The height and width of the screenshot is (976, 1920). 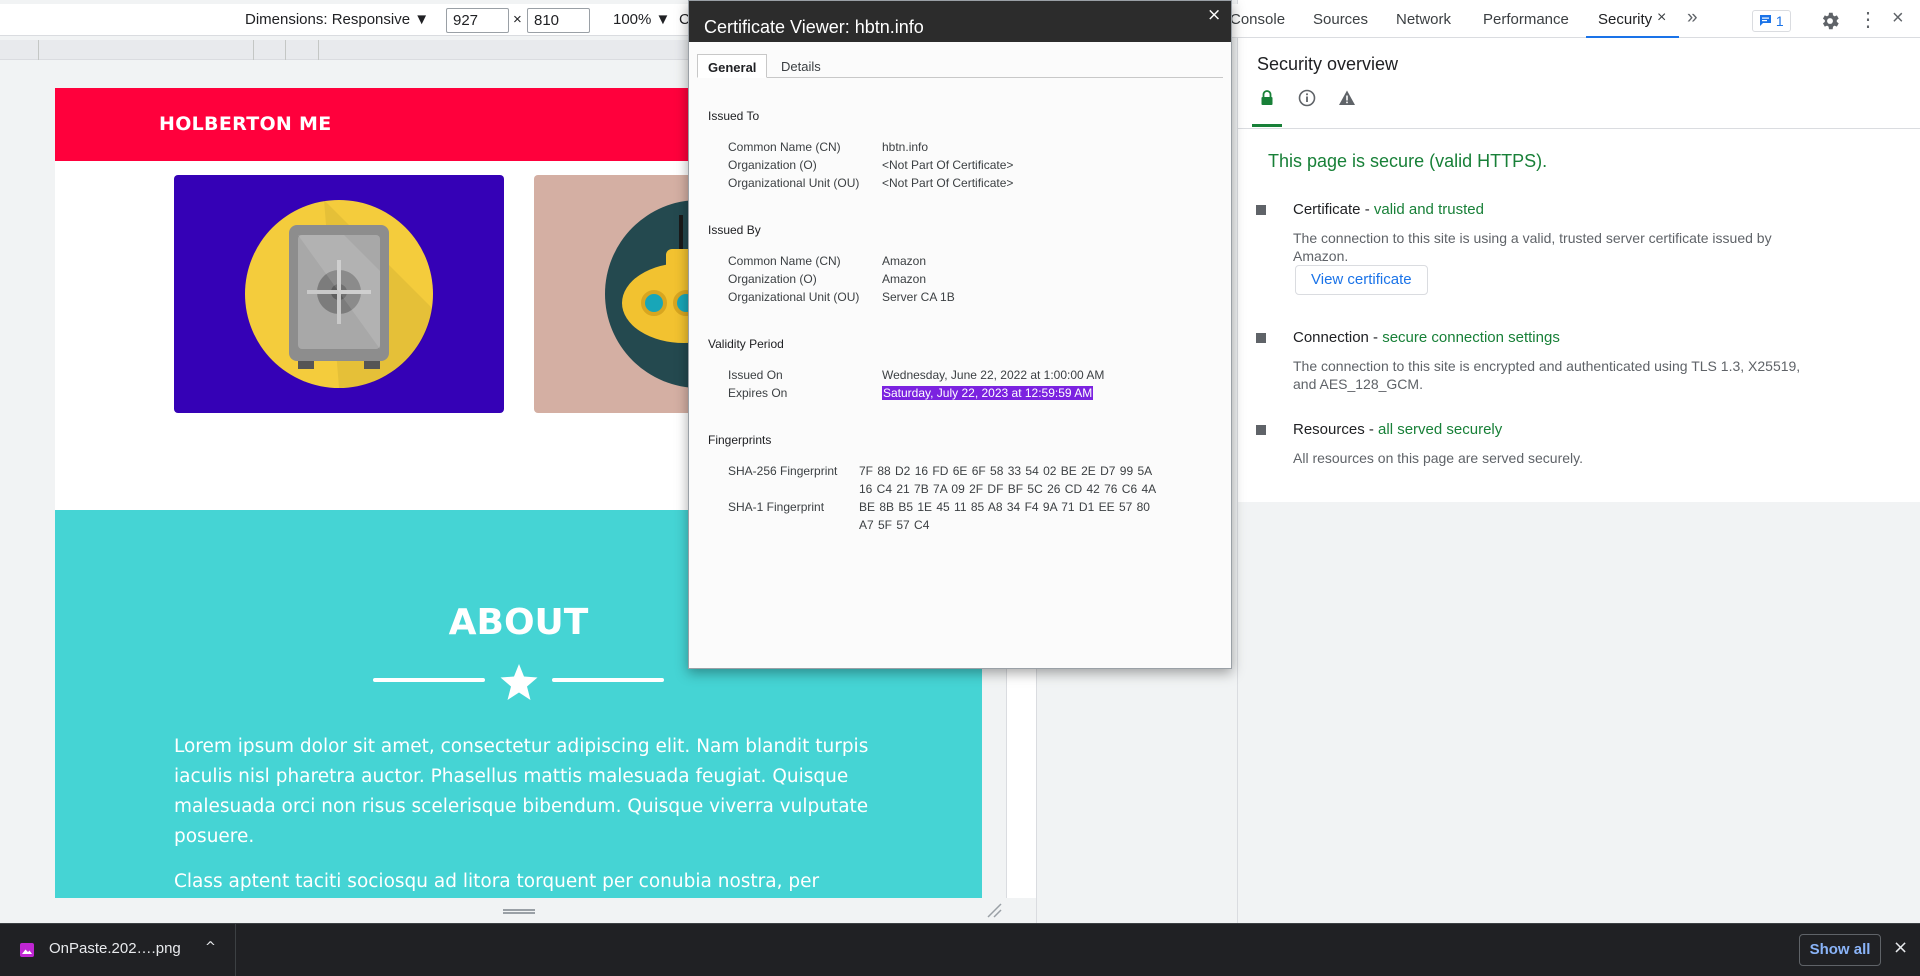 What do you see at coordinates (353, 50) in the screenshot?
I see `media-query-ruler` at bounding box center [353, 50].